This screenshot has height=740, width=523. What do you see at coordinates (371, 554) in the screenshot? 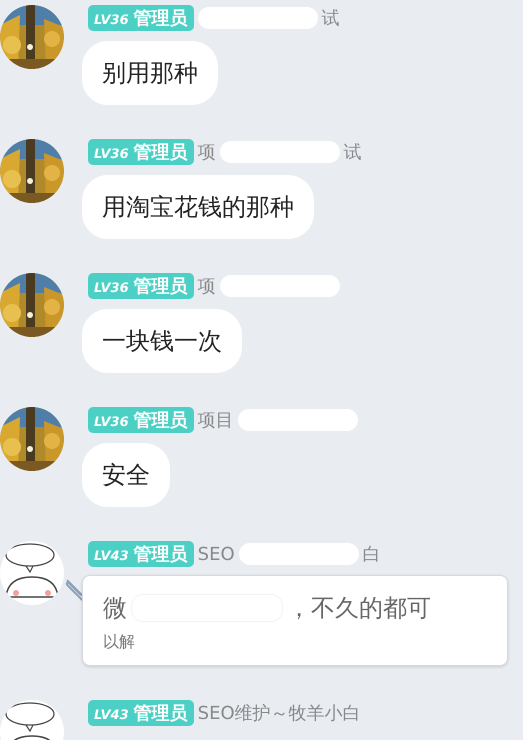
I see `sender-name: 白` at bounding box center [371, 554].